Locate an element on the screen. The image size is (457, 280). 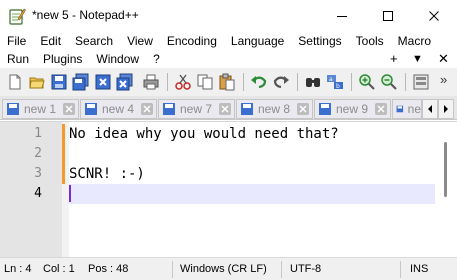
tab-new-4: new 4 is located at coordinates (118, 109).